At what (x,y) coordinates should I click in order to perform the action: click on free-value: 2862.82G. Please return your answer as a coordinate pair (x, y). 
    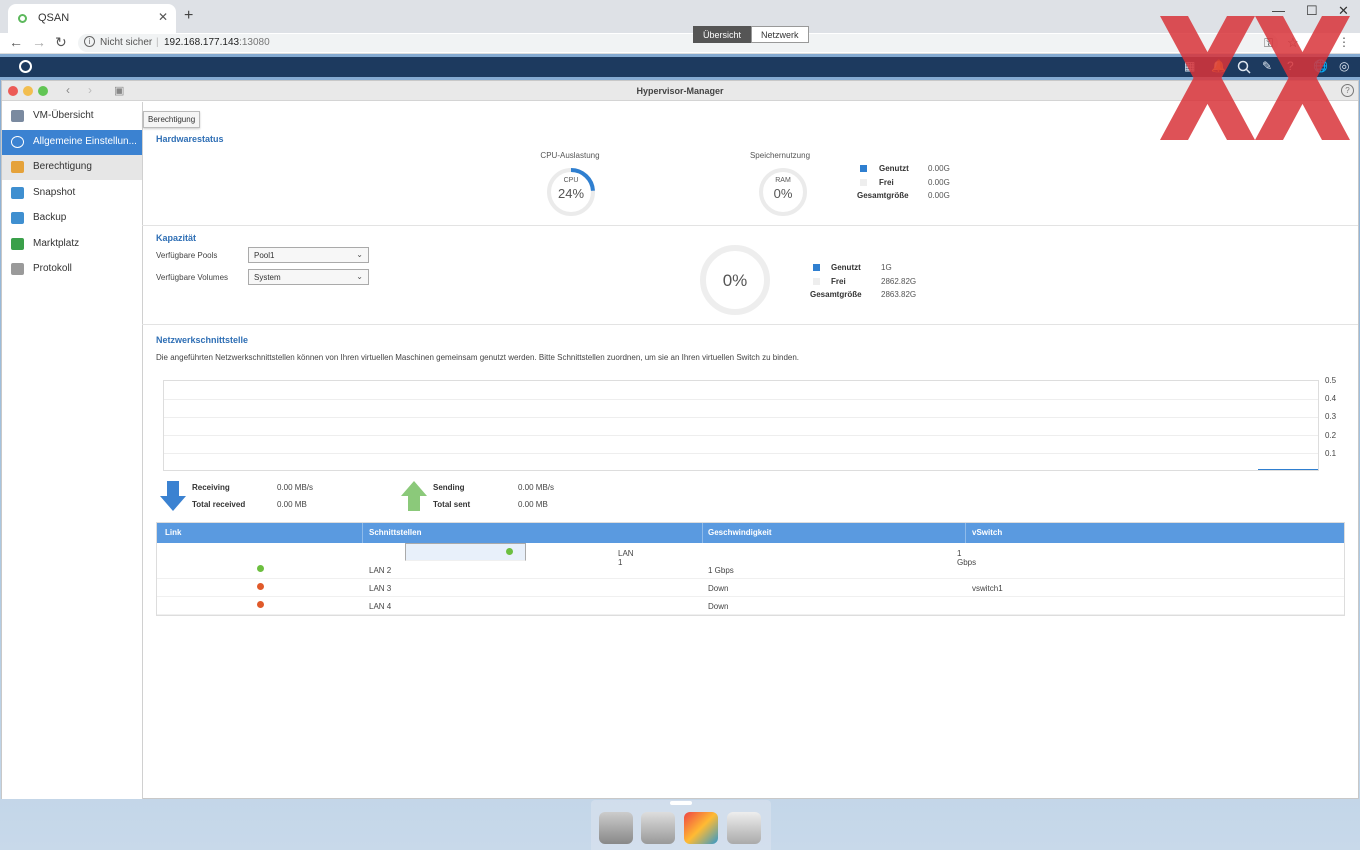
    Looking at the image, I should click on (899, 281).